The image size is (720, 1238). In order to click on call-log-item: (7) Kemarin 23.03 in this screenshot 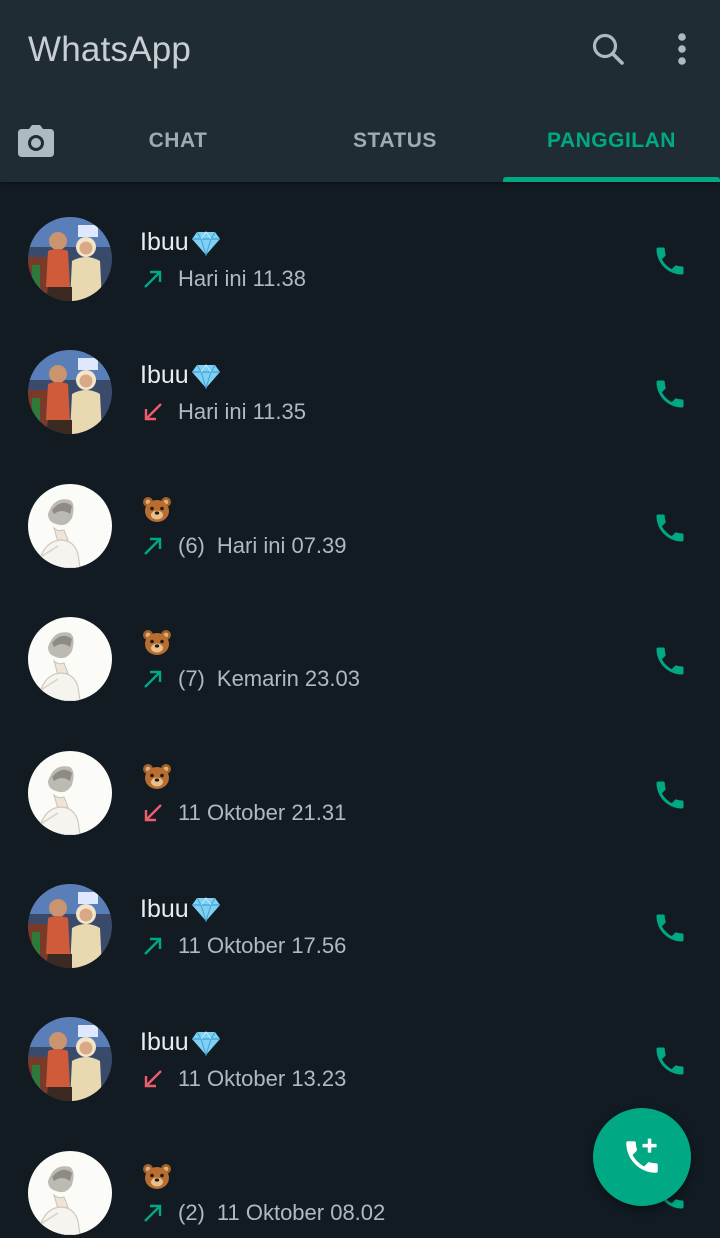, I will do `click(360, 648)`.